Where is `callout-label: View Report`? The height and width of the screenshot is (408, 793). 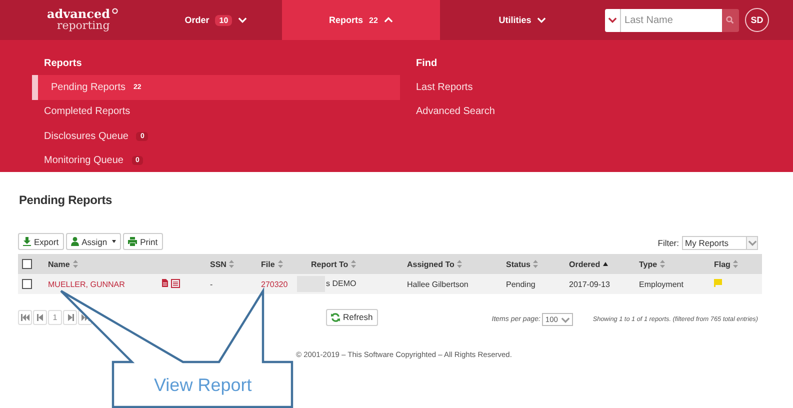
callout-label: View Report is located at coordinates (203, 385).